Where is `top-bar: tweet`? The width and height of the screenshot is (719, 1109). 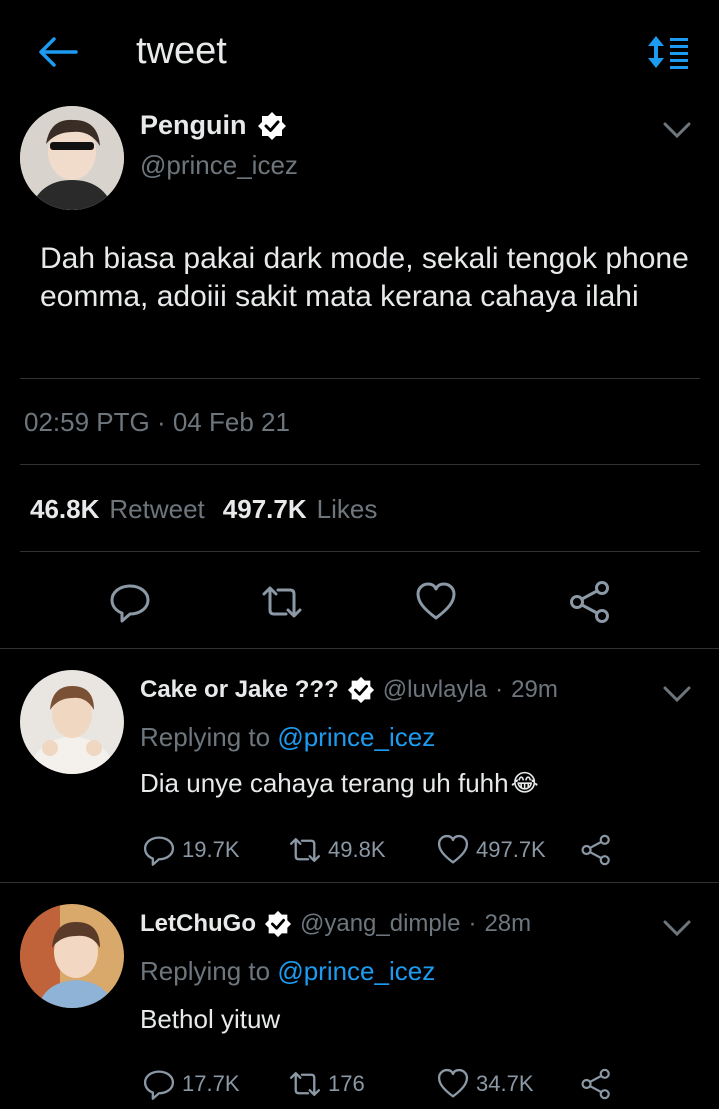 top-bar: tweet is located at coordinates (359, 50).